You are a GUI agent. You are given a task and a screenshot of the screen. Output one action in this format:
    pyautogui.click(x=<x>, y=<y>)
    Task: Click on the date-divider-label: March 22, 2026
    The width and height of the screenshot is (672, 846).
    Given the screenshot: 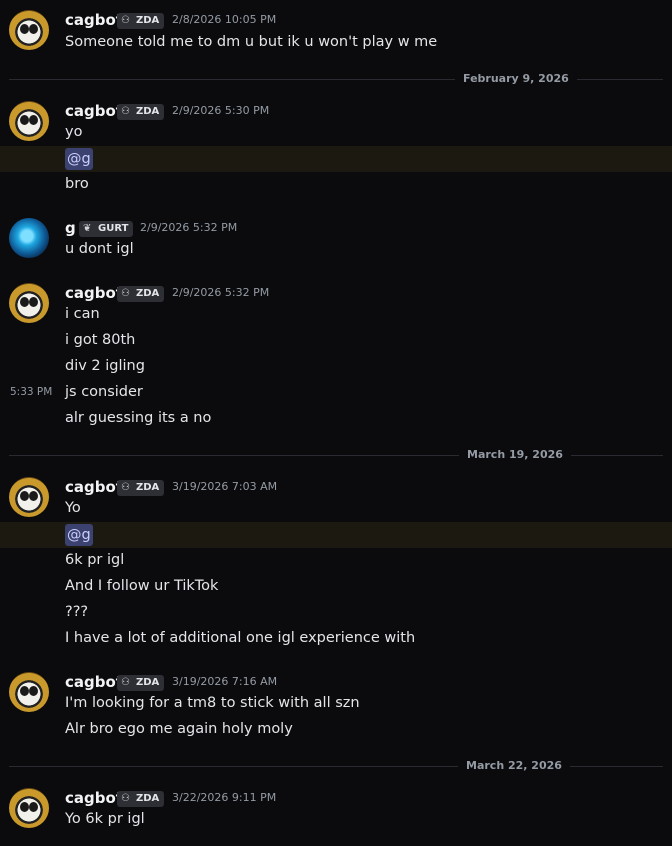 What is the action you would take?
    pyautogui.click(x=514, y=766)
    